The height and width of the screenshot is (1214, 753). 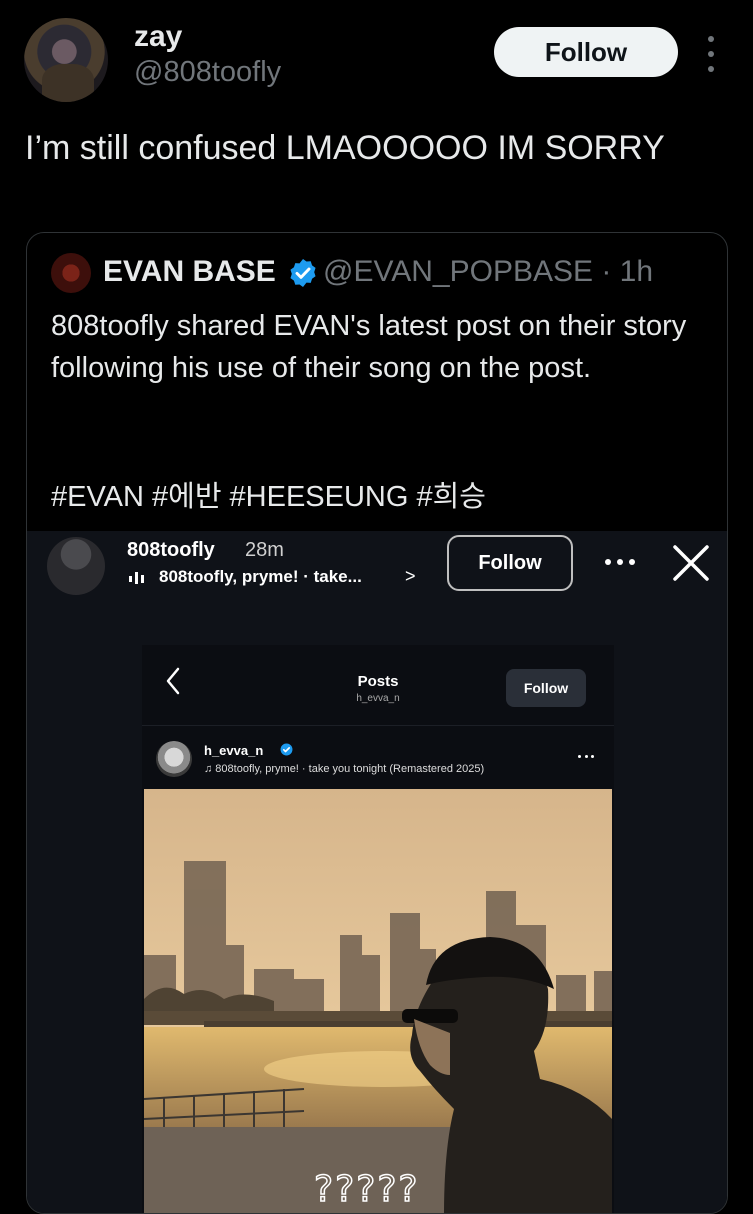 What do you see at coordinates (268, 494) in the screenshot?
I see `quote-hashtags: #EVAN #에반 #HEESEUNG #희승` at bounding box center [268, 494].